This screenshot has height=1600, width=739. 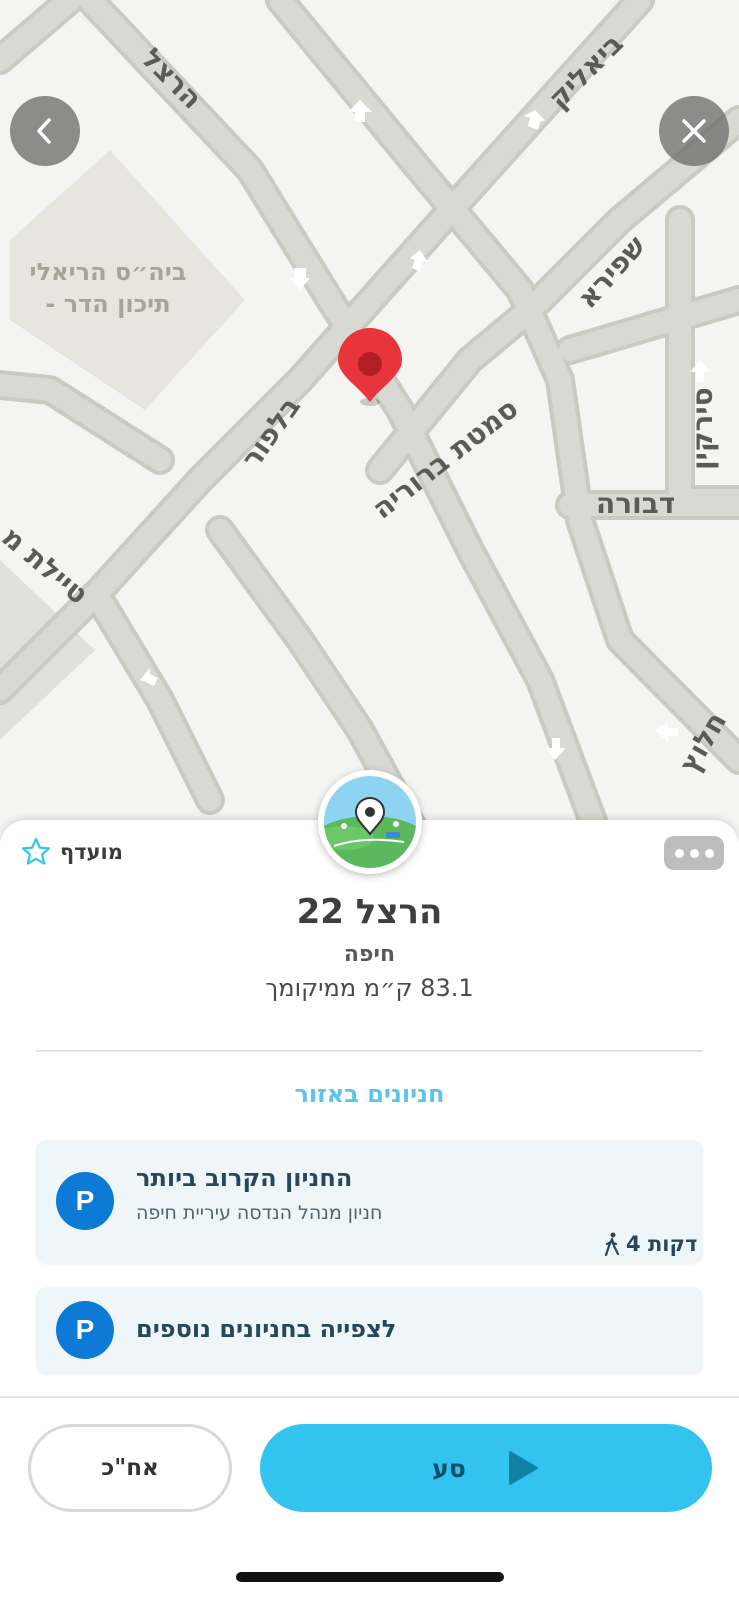 I want to click on home-indicator, so click(x=370, y=1577).